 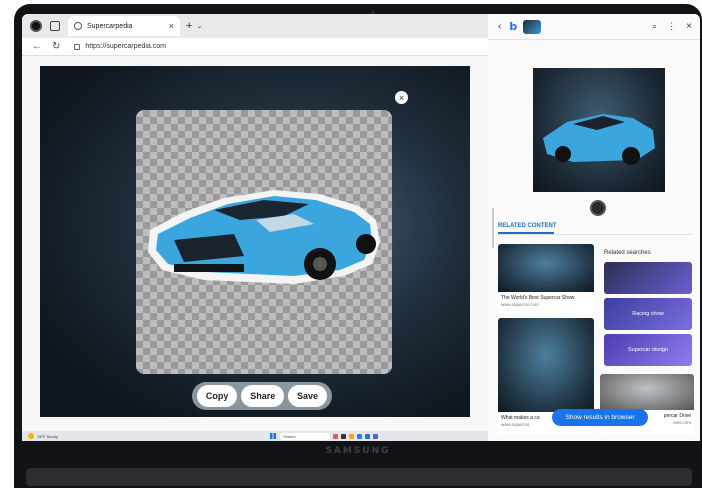 What do you see at coordinates (255, 436) in the screenshot?
I see `taskbar: 78°F Sunny Search` at bounding box center [255, 436].